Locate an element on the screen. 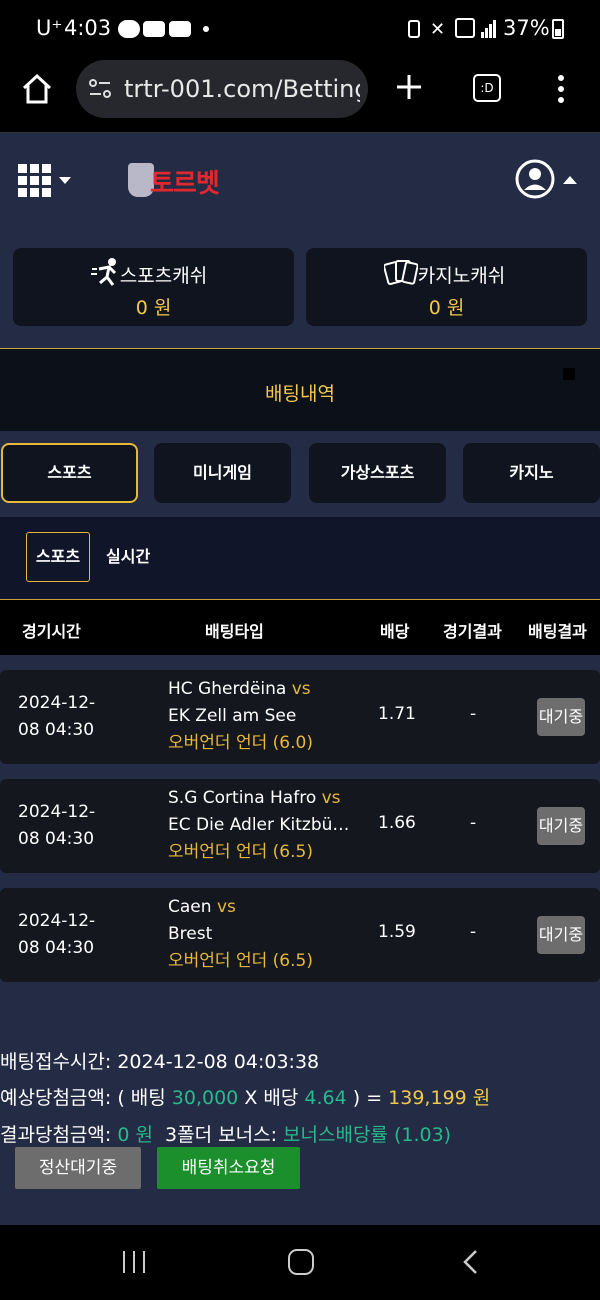 This screenshot has height=1300, width=600. settle-pending-button: 정산대기중 is located at coordinates (78, 1168).